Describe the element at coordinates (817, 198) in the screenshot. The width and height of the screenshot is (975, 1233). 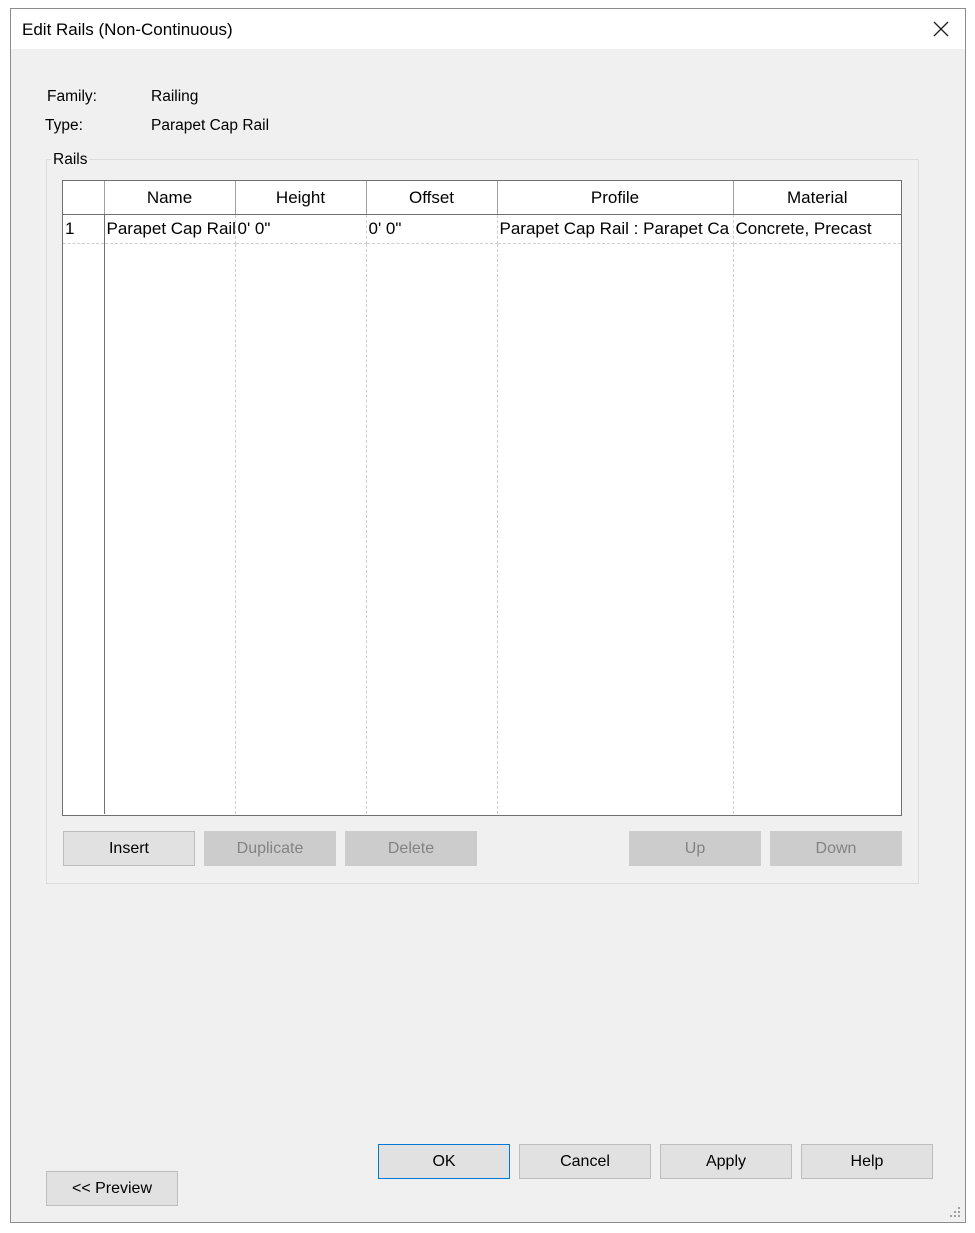
I see `column-header-material: Material` at that location.